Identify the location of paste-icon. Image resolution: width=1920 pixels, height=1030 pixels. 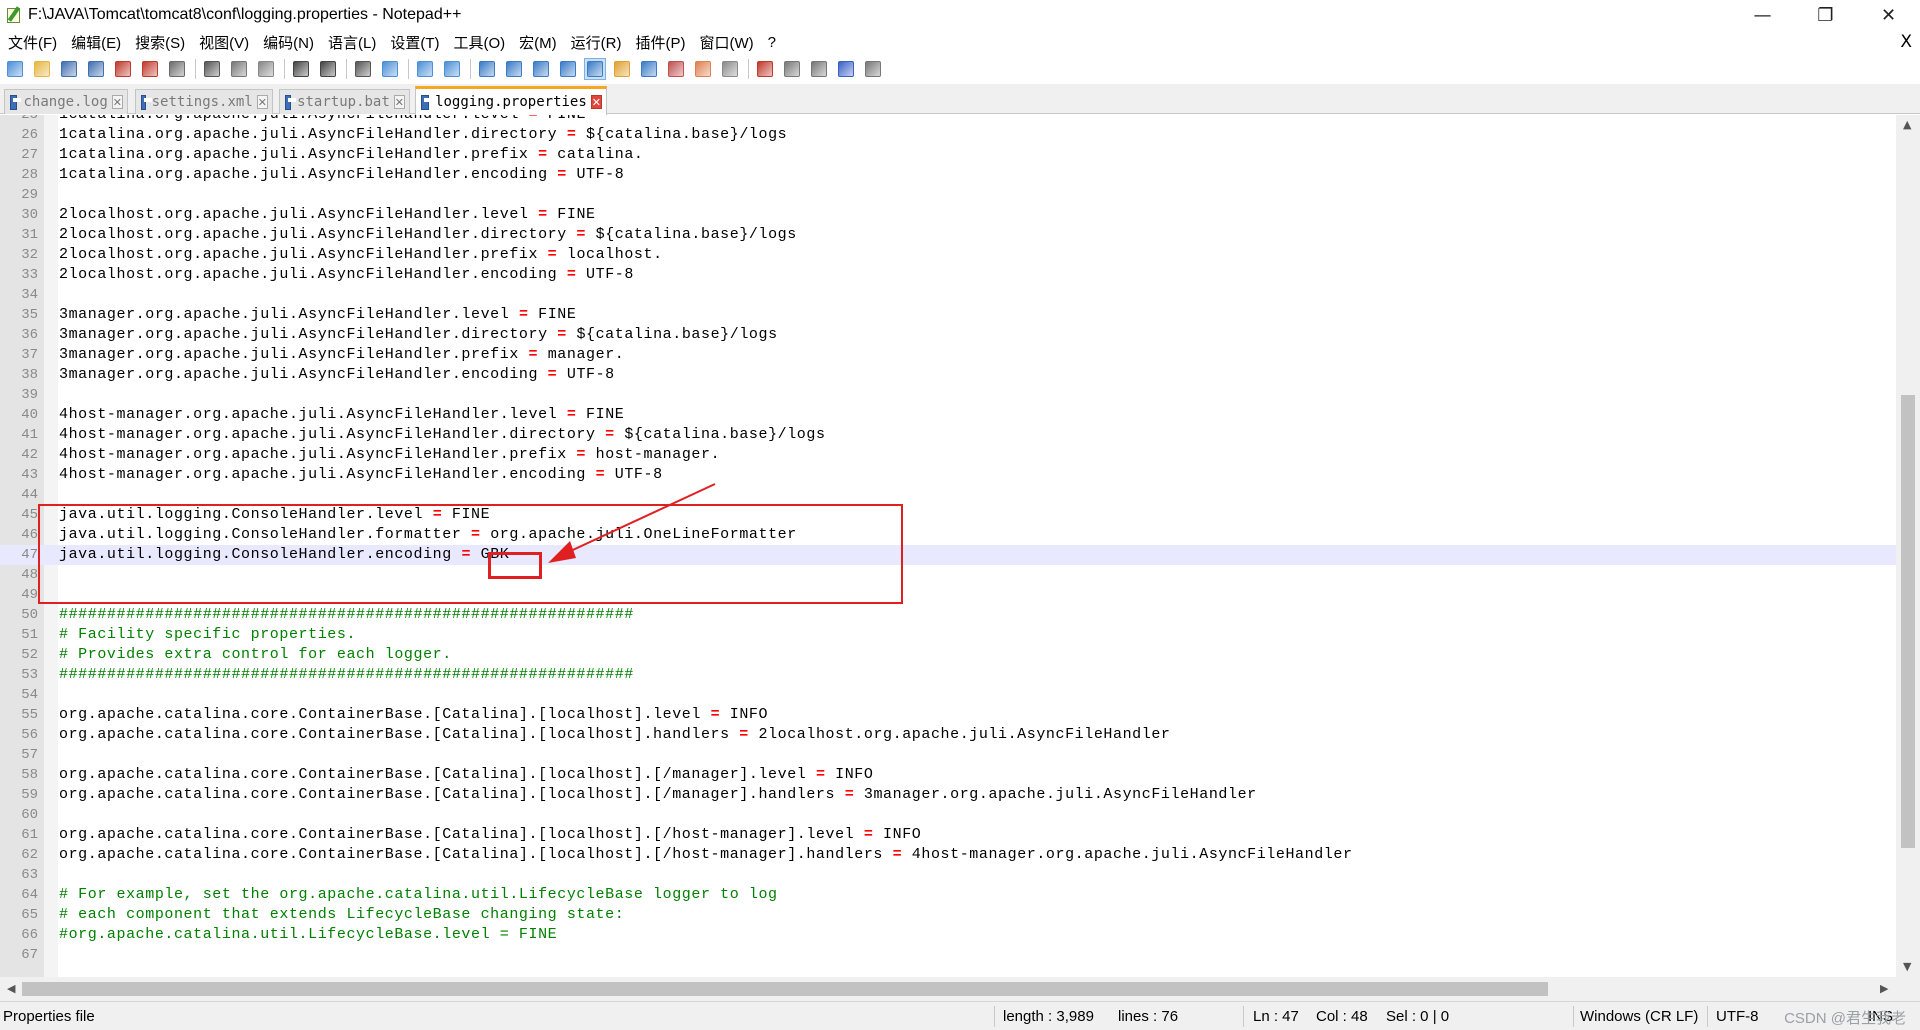
(266, 69).